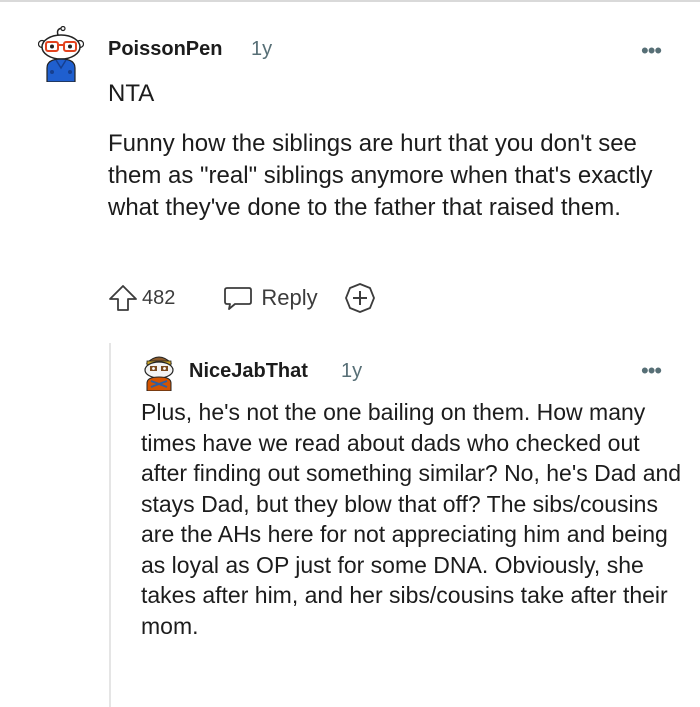 This screenshot has width=700, height=707. Describe the element at coordinates (123, 298) in the screenshot. I see `upvote-arrow-icon` at that location.